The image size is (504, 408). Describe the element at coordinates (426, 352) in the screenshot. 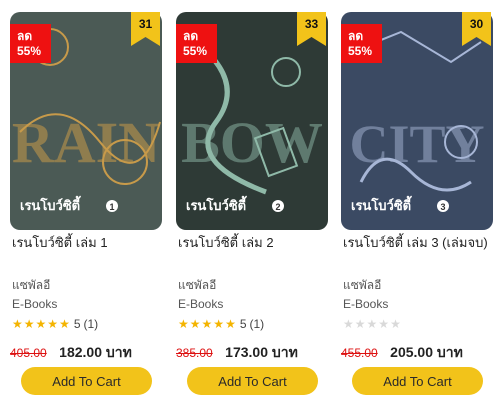

I see `sale-price: 205.00 บาท` at that location.